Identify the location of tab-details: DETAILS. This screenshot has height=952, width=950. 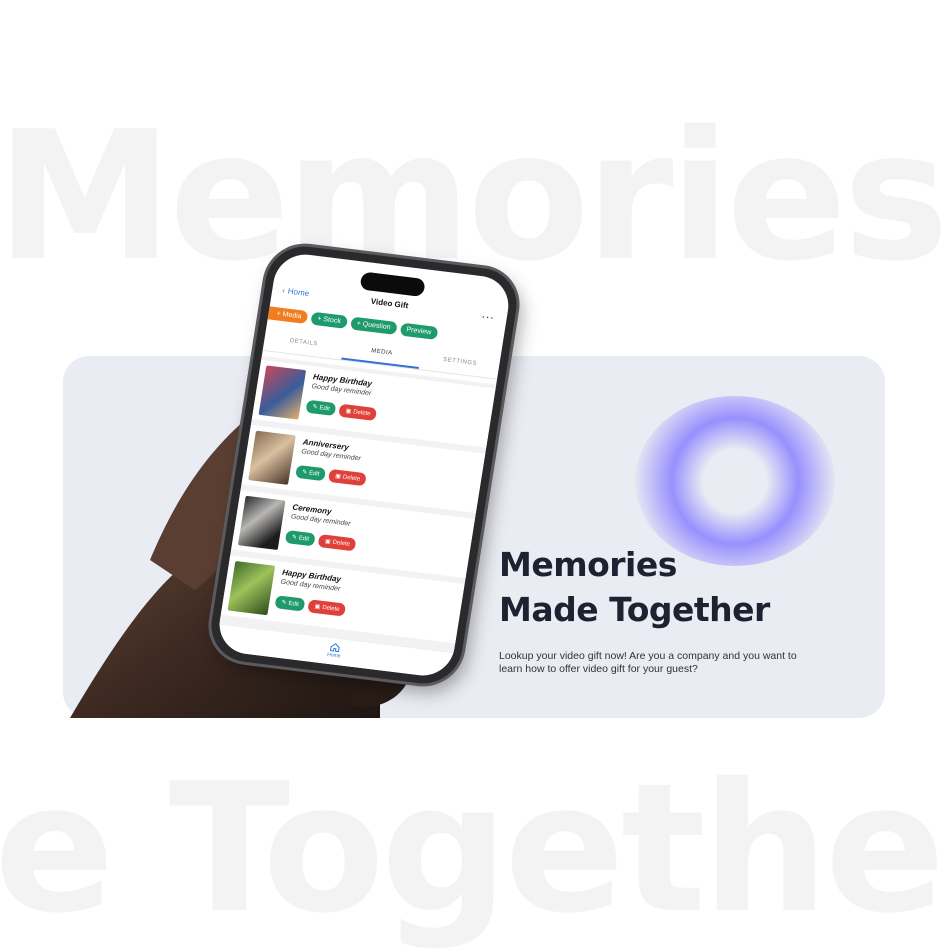
(303, 344).